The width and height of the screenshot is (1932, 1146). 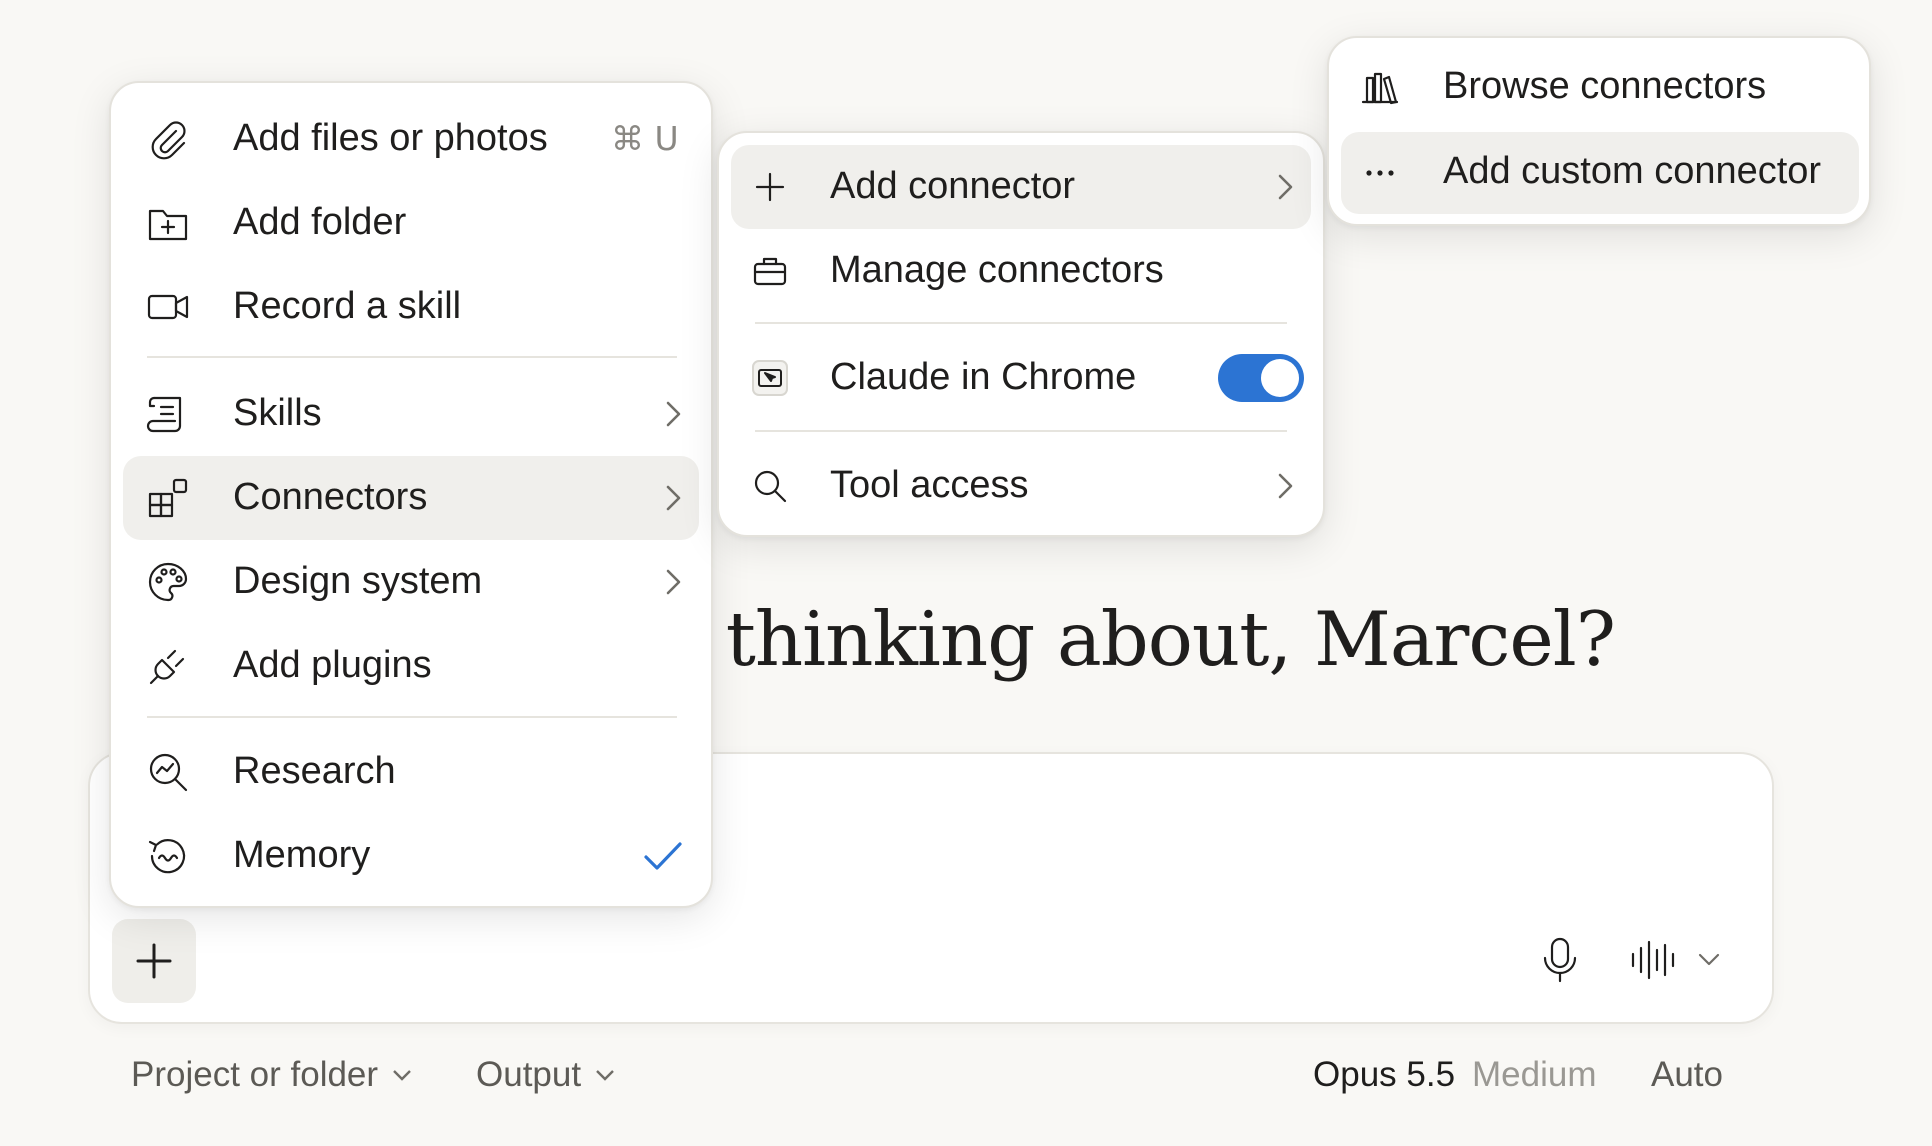 What do you see at coordinates (529, 1074) in the screenshot?
I see `output-dropdown-label: Output` at bounding box center [529, 1074].